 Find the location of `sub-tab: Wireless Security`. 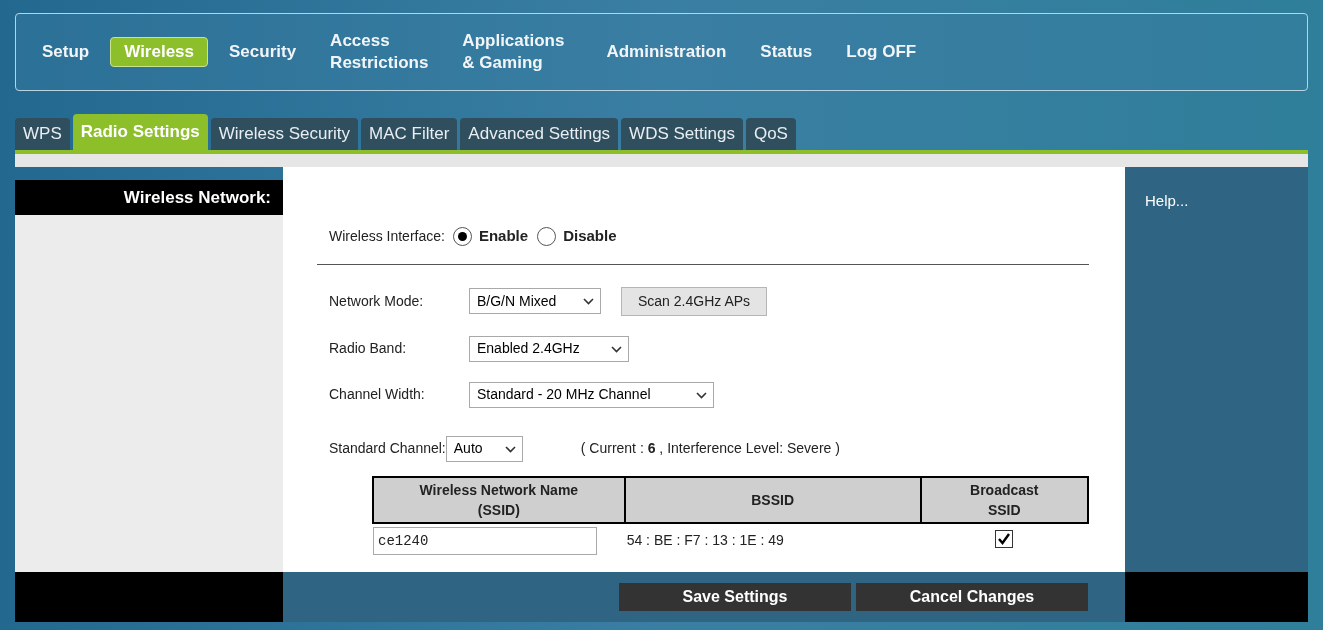

sub-tab: Wireless Security is located at coordinates (284, 134).